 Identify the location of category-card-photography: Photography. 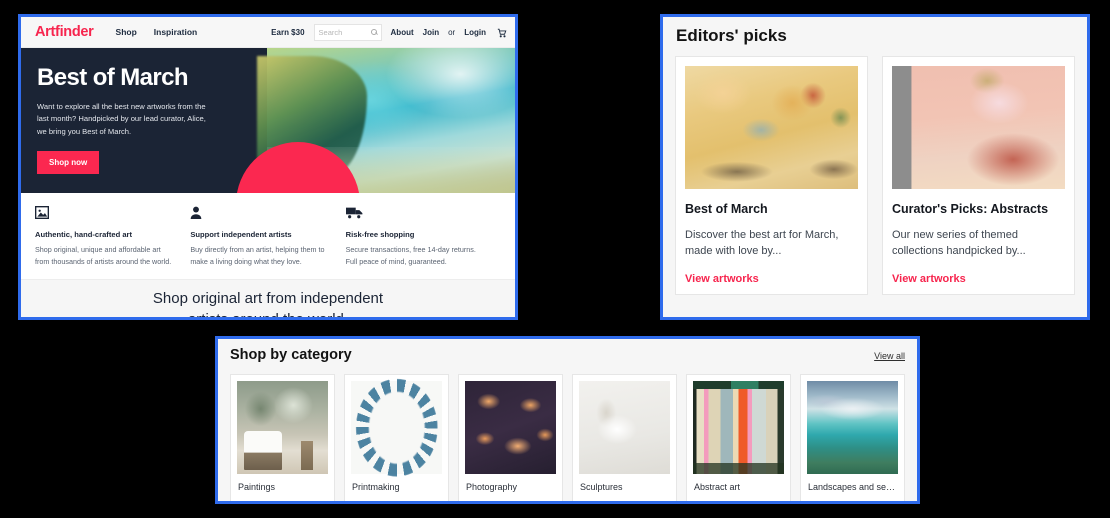
(510, 437).